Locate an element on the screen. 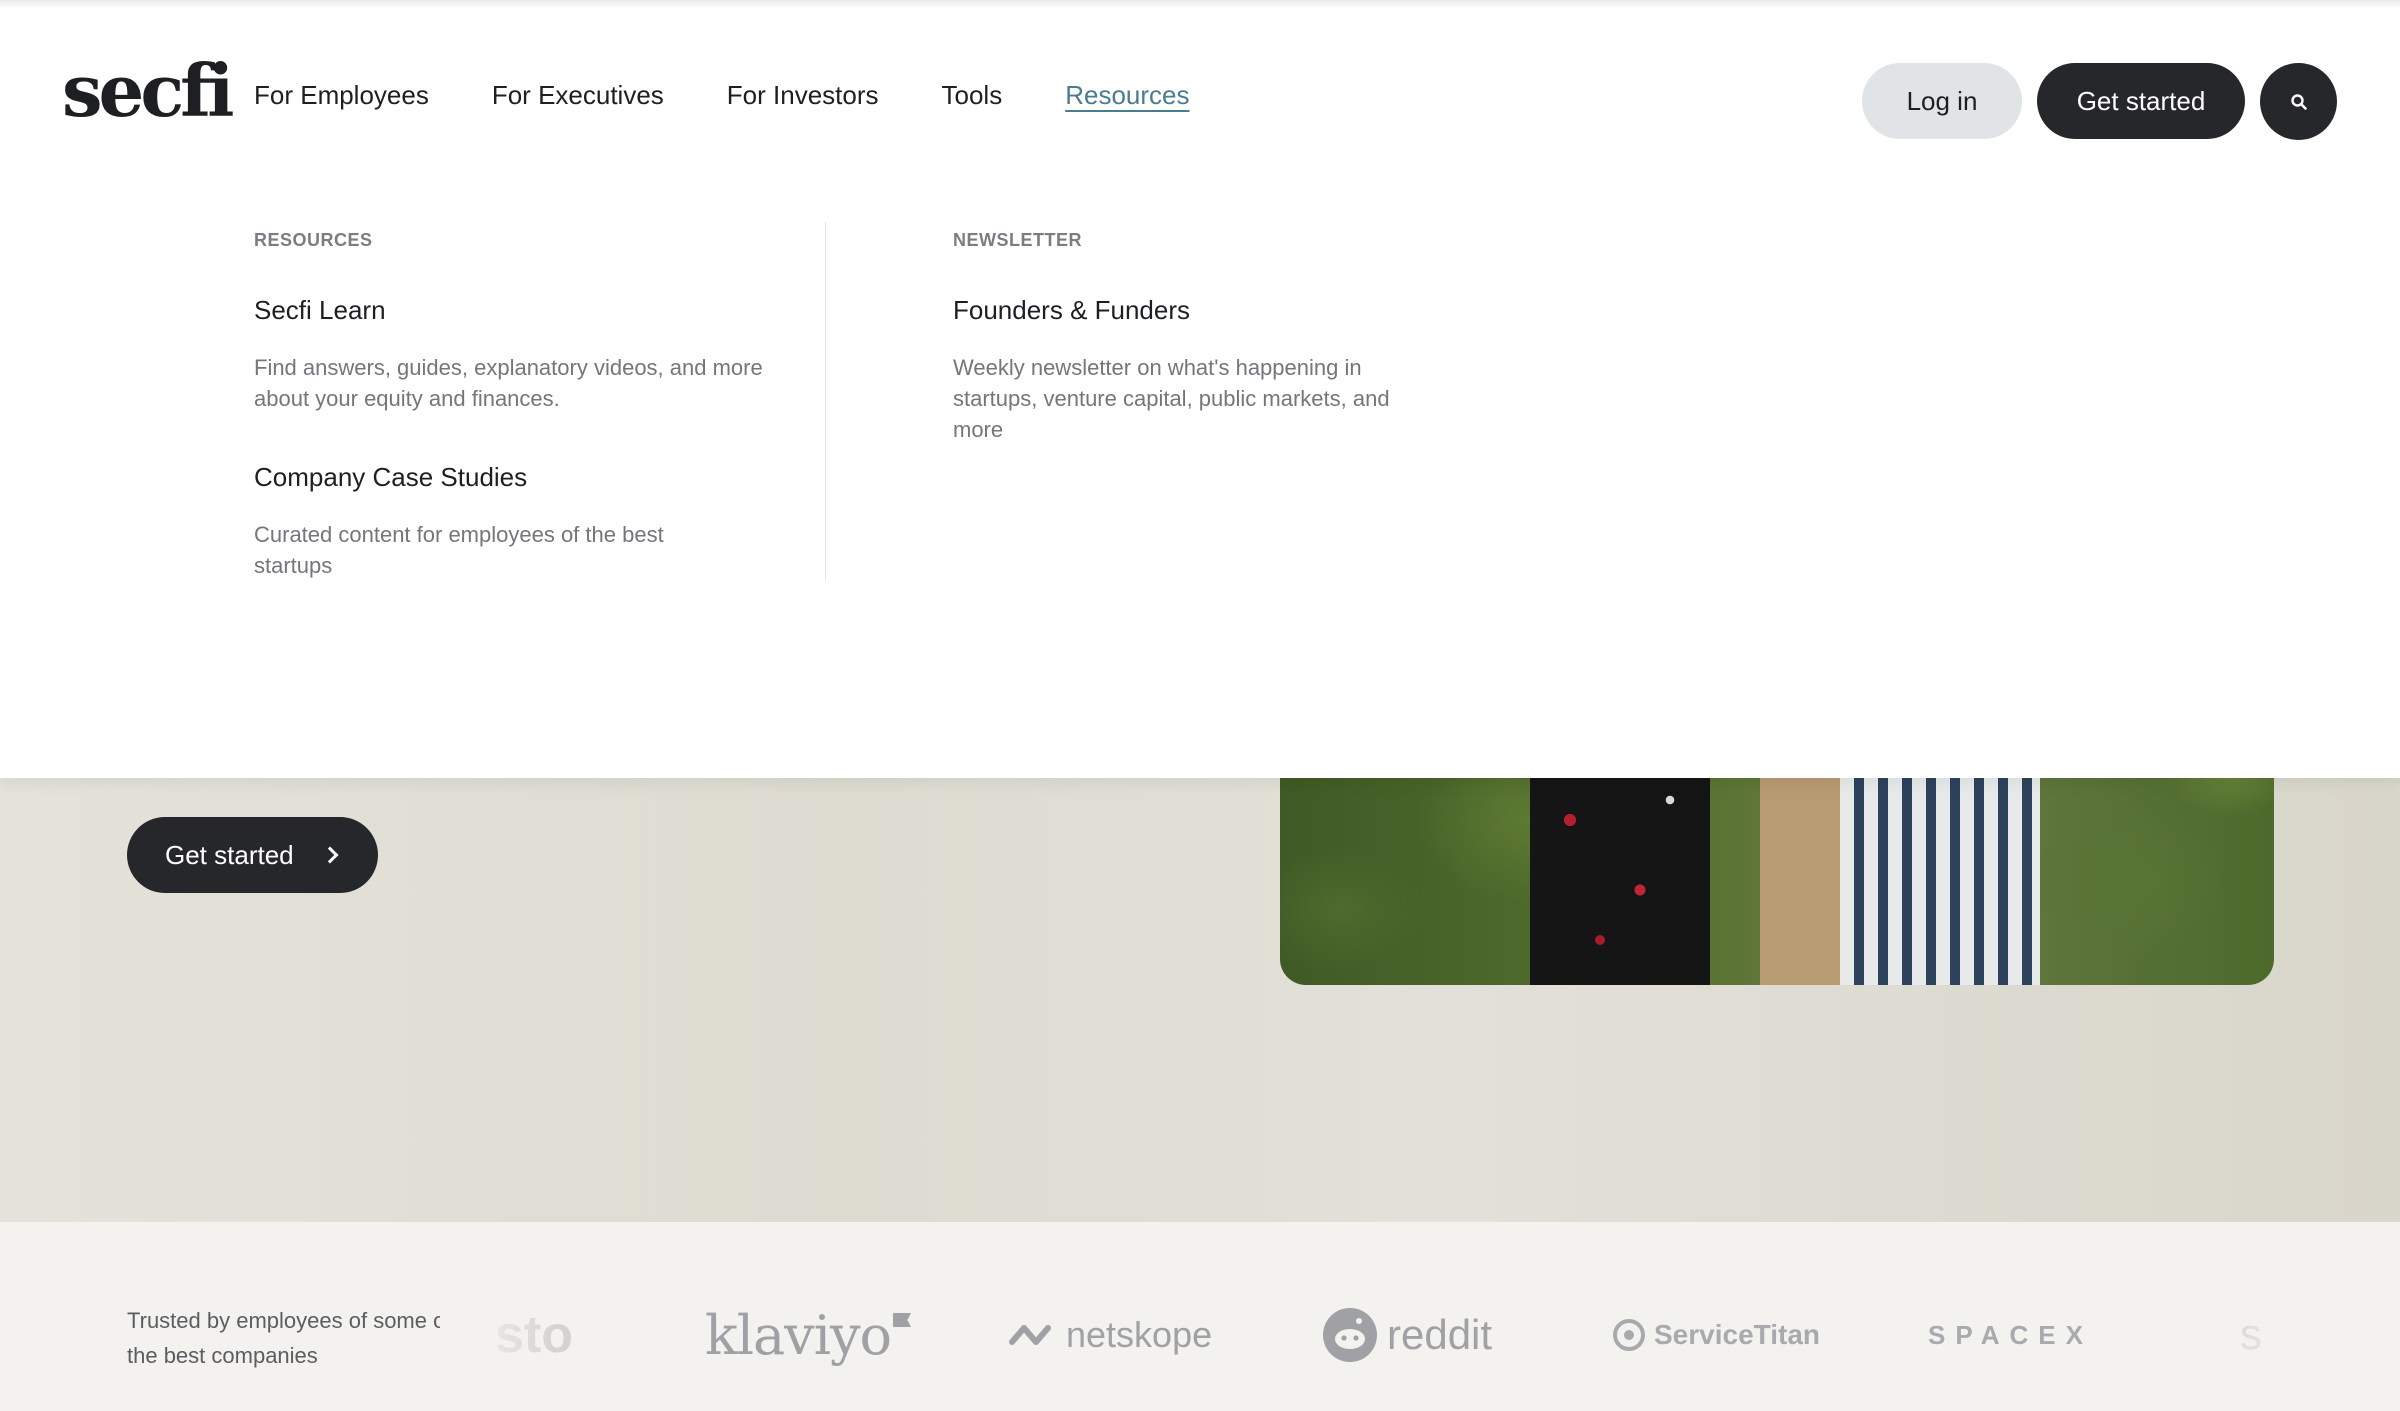 This screenshot has height=1411, width=2400. company-logo-servicetitan: ServiceTitan is located at coordinates (1716, 1335).